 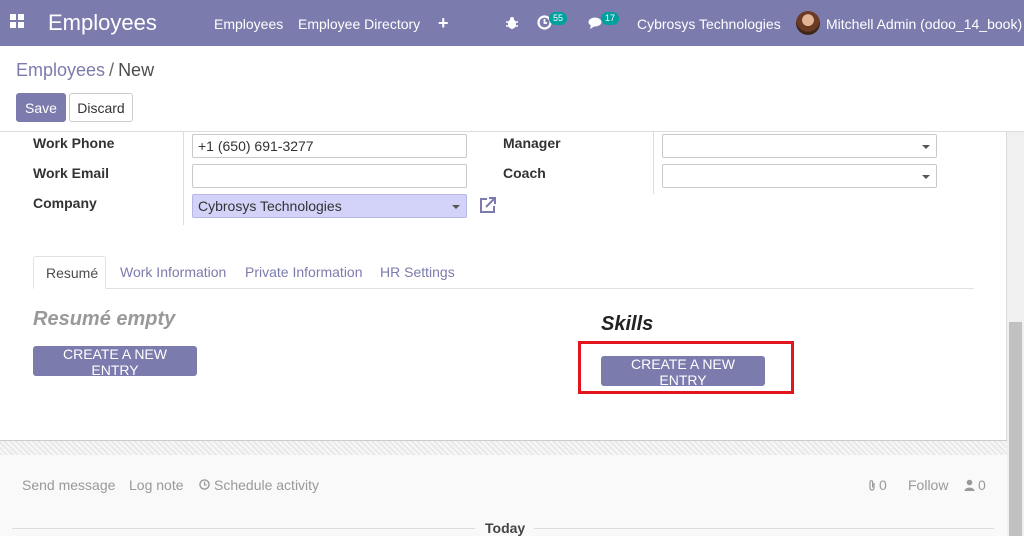 I want to click on paperclip-icon, so click(x=872, y=485).